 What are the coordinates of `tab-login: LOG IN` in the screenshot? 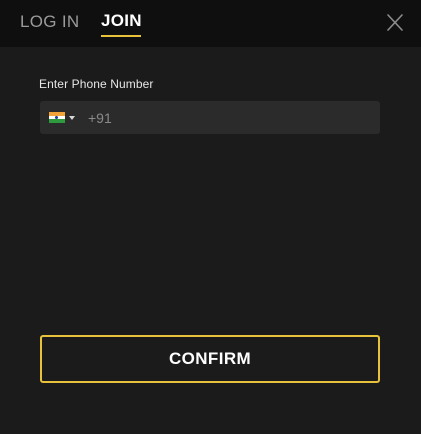 It's located at (49, 22).